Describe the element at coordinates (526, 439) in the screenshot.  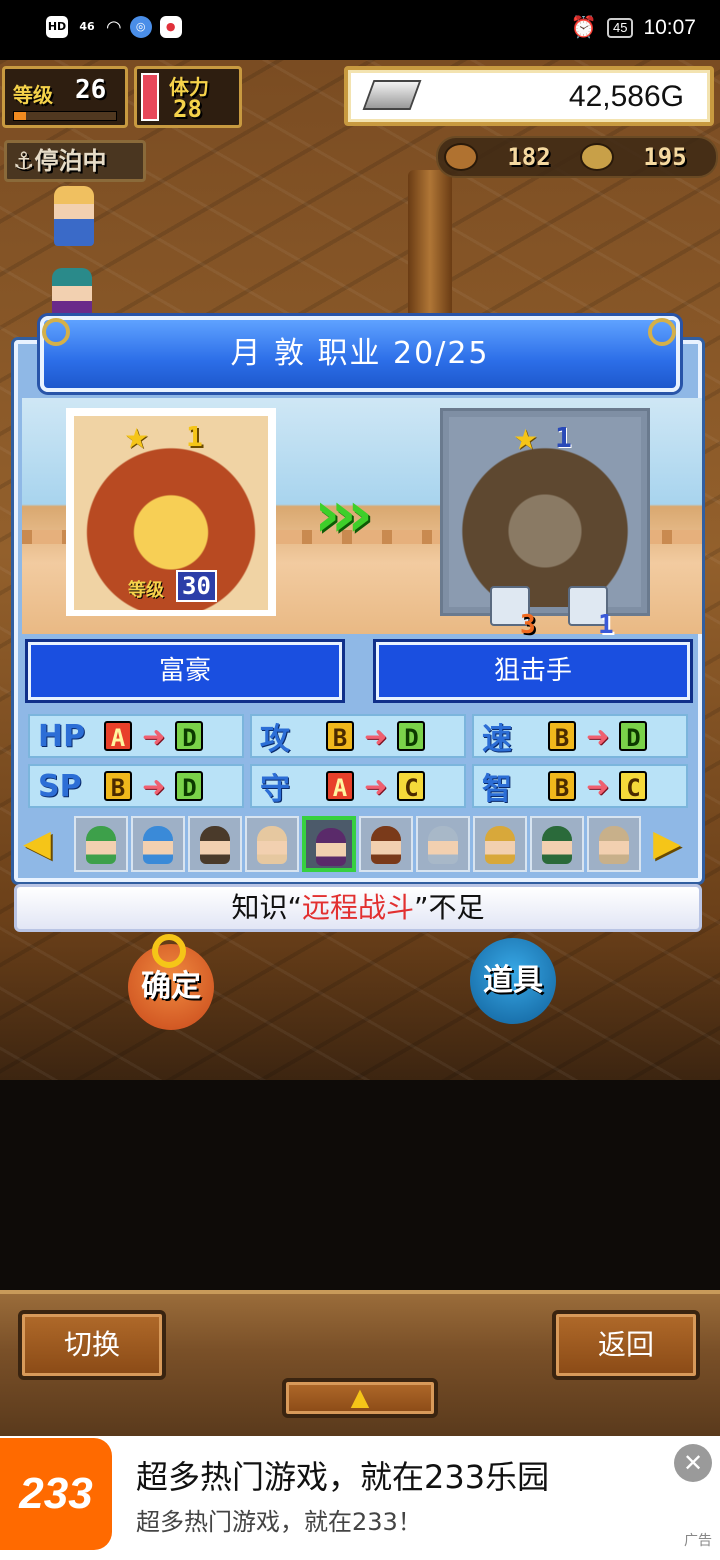
I see `star-icon: ★` at that location.